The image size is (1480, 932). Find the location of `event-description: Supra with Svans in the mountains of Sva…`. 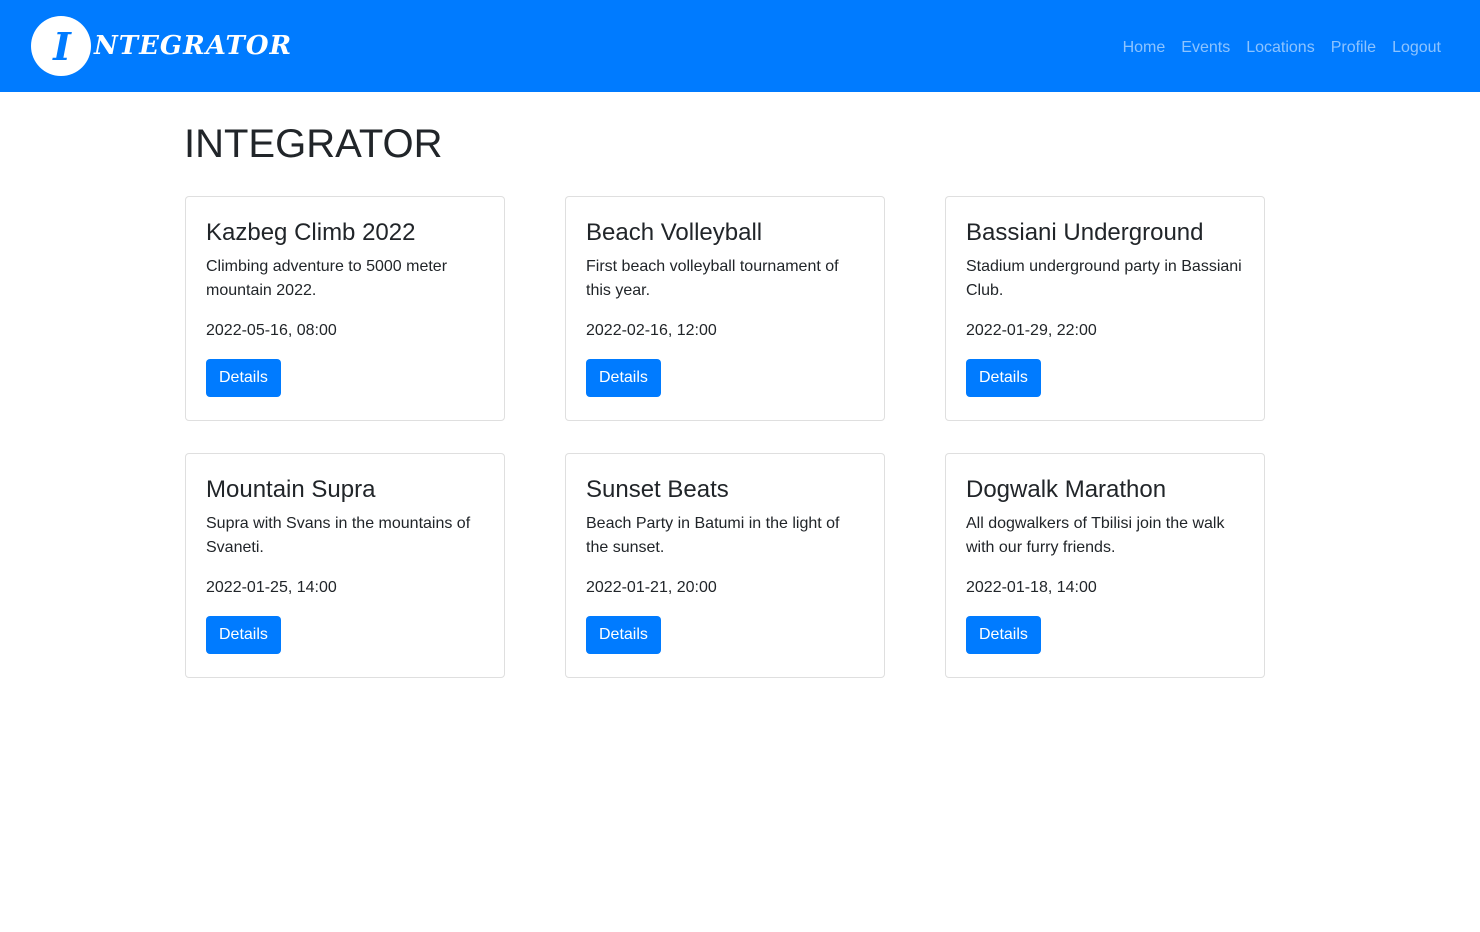

event-description: Supra with Svans in the mountains of Sva… is located at coordinates (338, 535).